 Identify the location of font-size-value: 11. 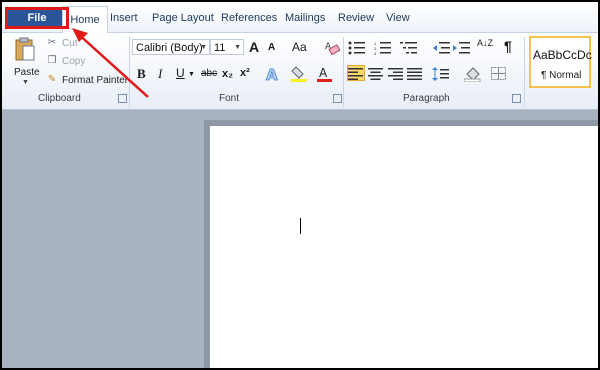
(220, 48).